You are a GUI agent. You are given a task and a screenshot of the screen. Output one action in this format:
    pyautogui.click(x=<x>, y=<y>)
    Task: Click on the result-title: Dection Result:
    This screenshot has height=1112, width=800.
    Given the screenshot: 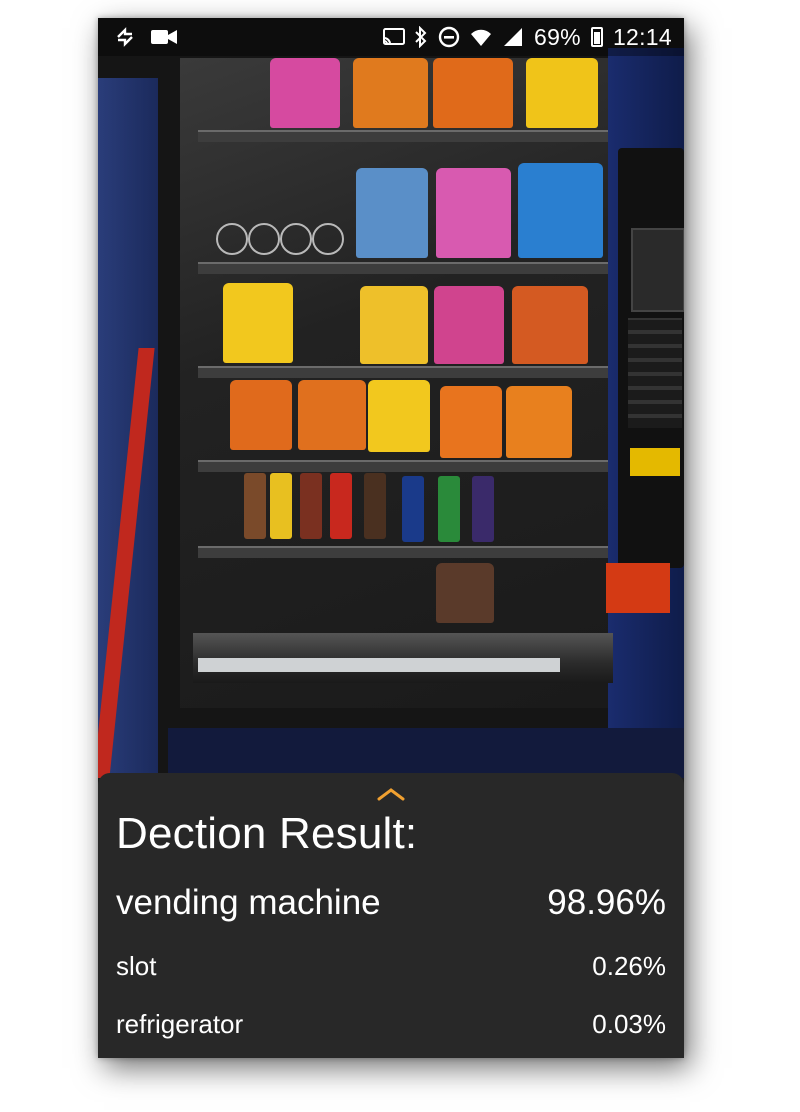 What is the action you would take?
    pyautogui.click(x=267, y=833)
    